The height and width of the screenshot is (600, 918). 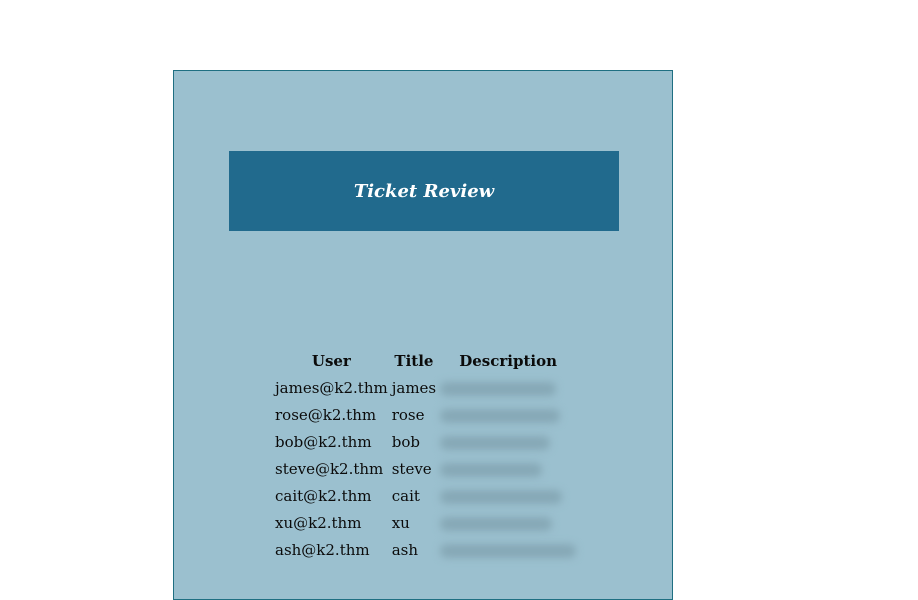 What do you see at coordinates (323, 495) in the screenshot?
I see `cell-user: cait@k2.thm` at bounding box center [323, 495].